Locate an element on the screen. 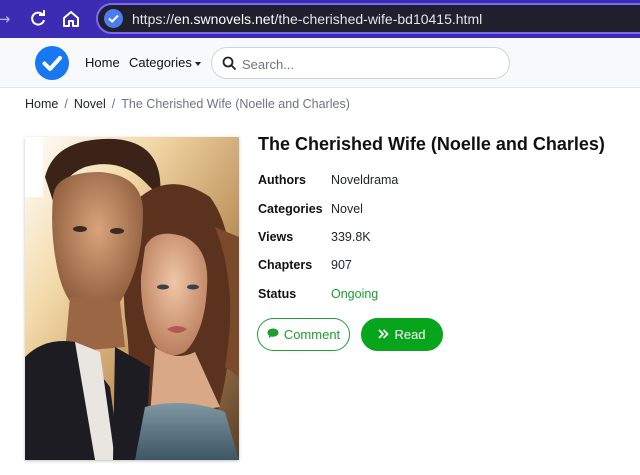 The height and width of the screenshot is (475, 640). site-logo is located at coordinates (52, 63).